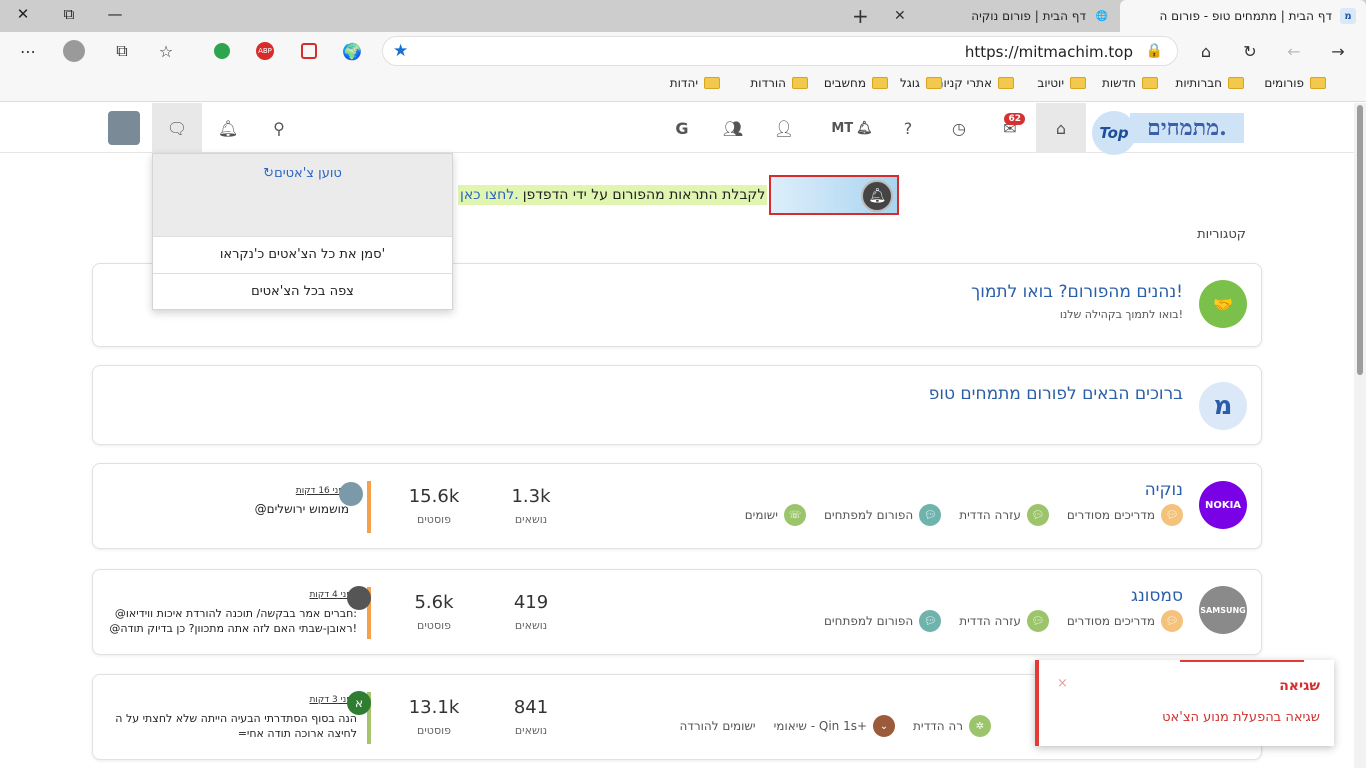 This screenshot has height=768, width=1366. What do you see at coordinates (975, 83) in the screenshot?
I see `bookmark-folder: אתרי קניות` at bounding box center [975, 83].